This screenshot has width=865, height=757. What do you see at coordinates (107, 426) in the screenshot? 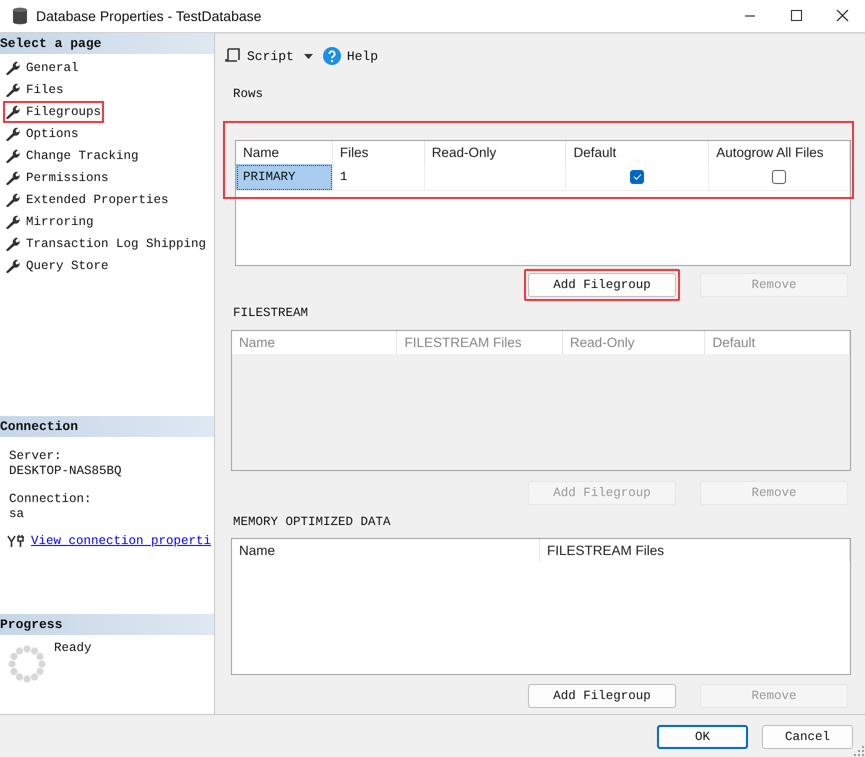
I see `section-header: Connection` at bounding box center [107, 426].